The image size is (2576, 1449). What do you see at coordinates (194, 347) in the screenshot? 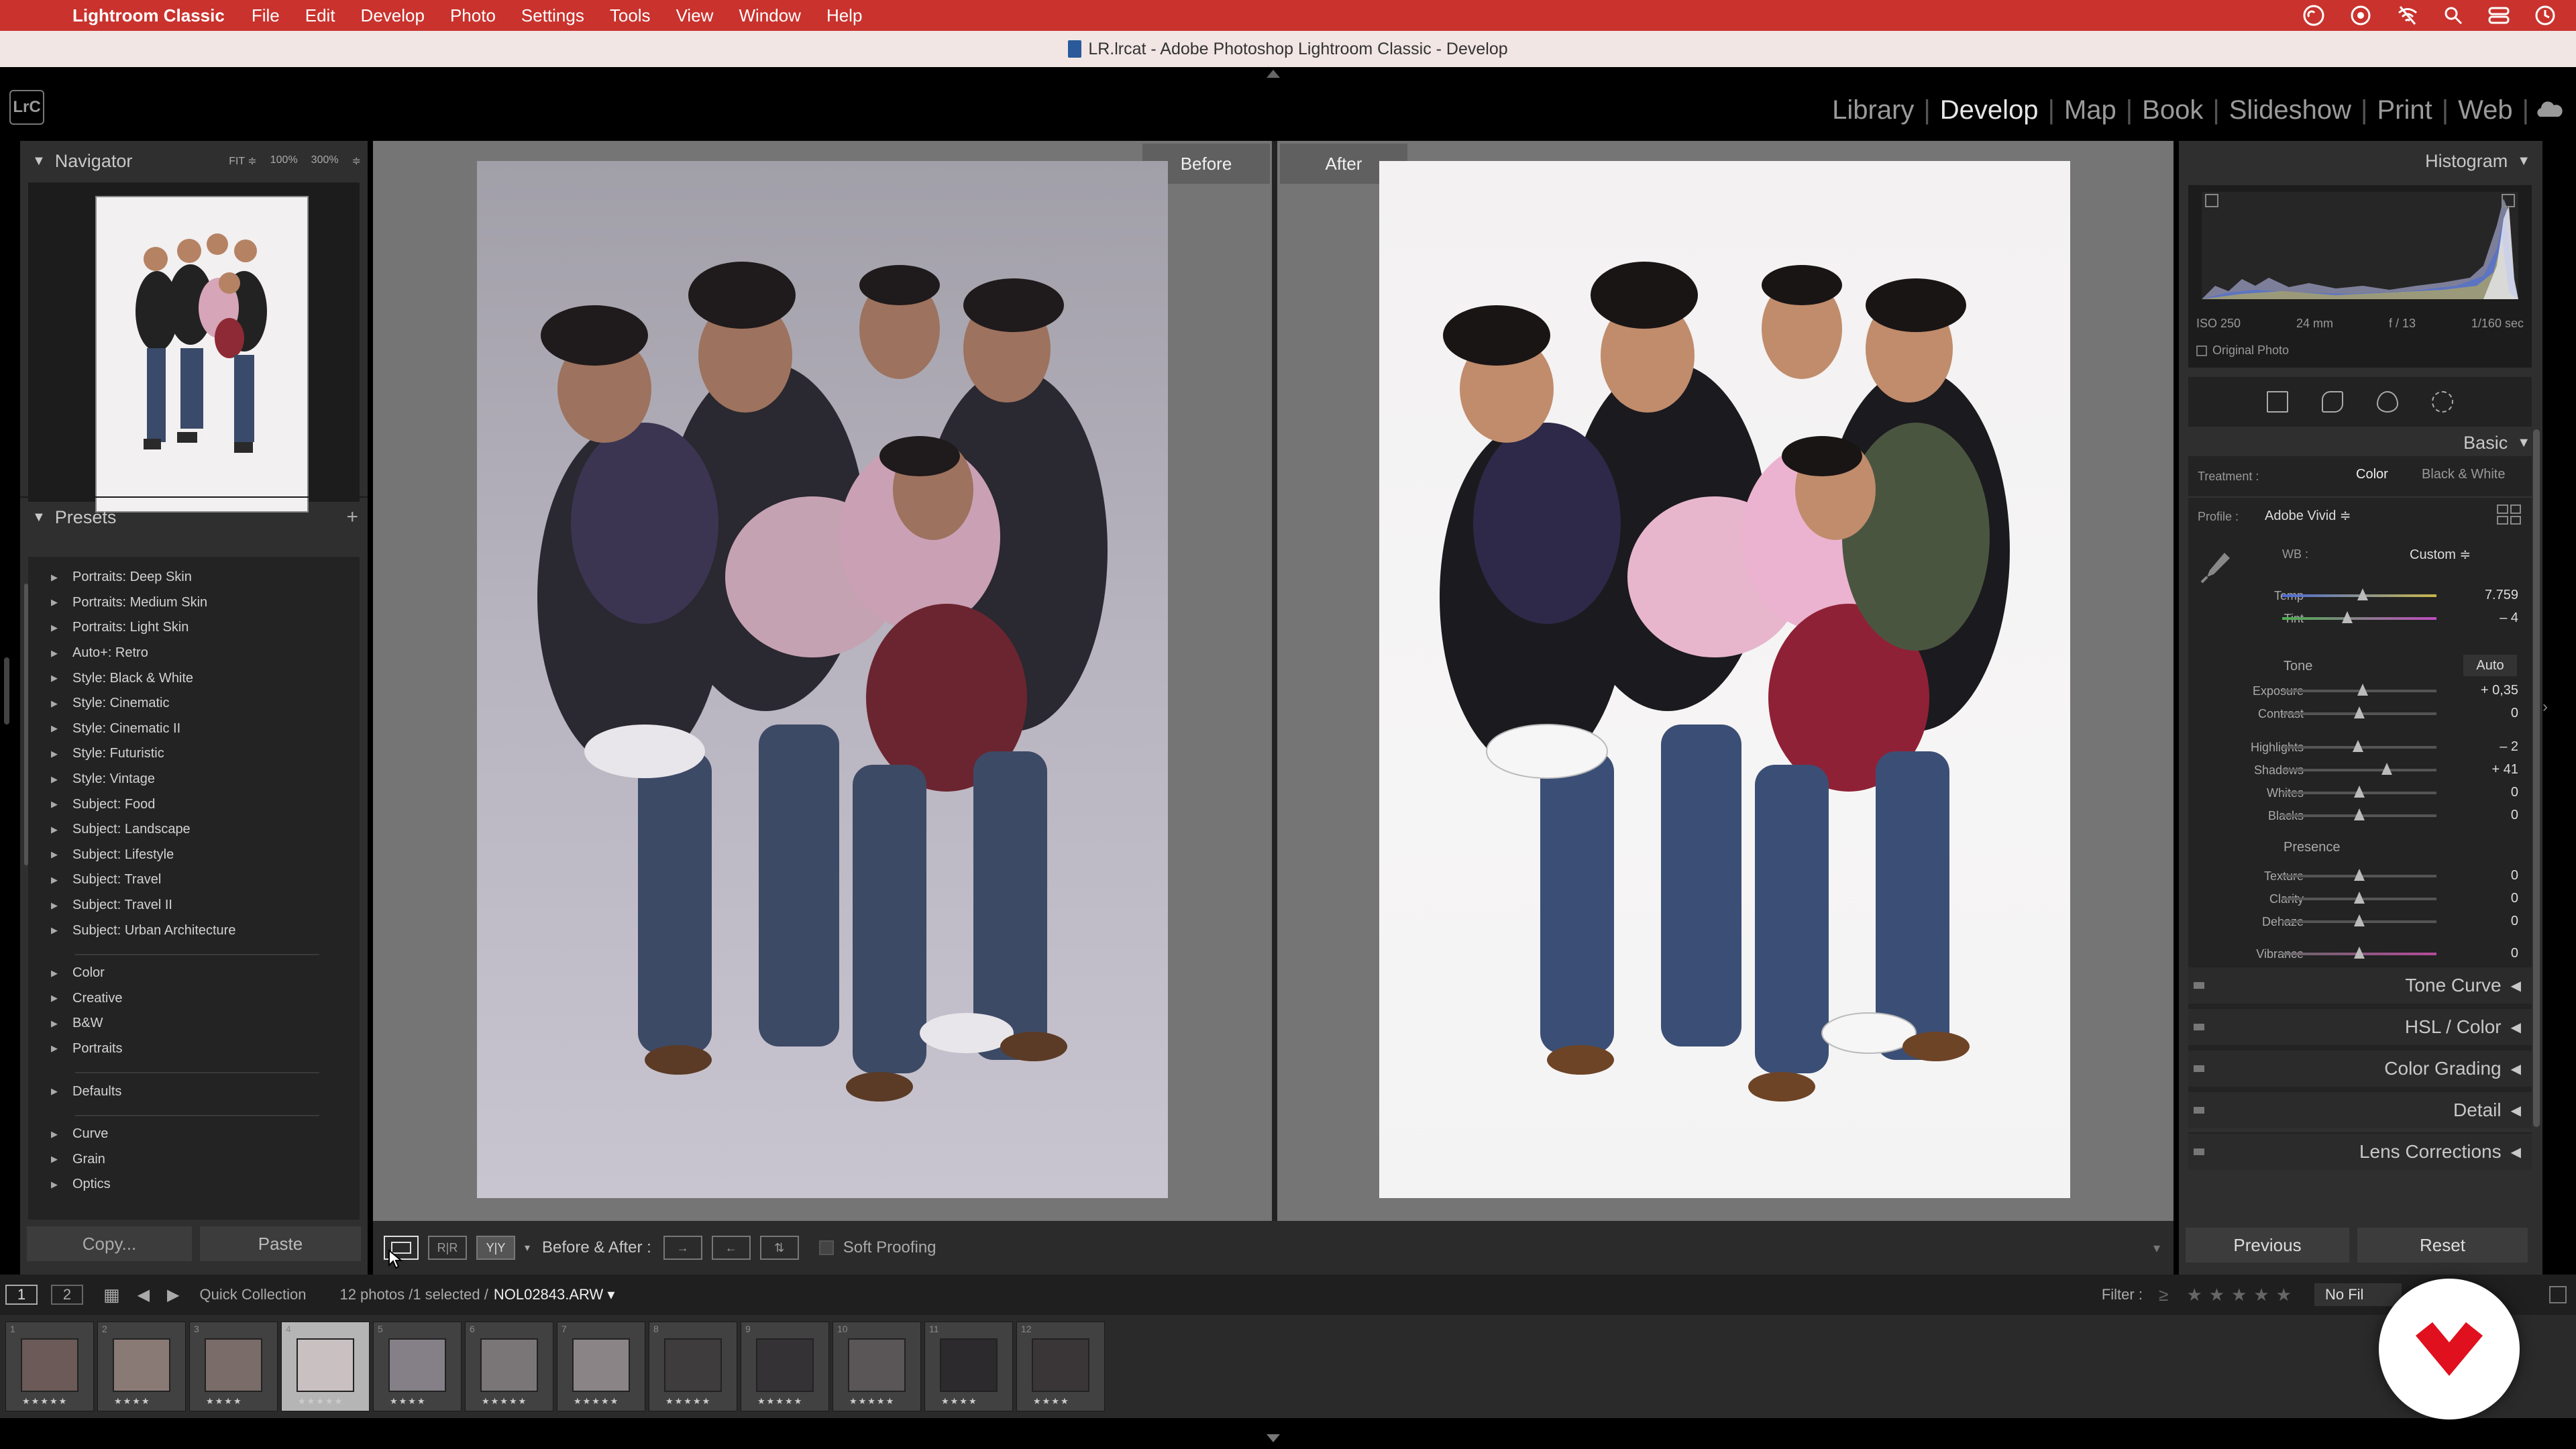
I see `navigator-preview-area` at bounding box center [194, 347].